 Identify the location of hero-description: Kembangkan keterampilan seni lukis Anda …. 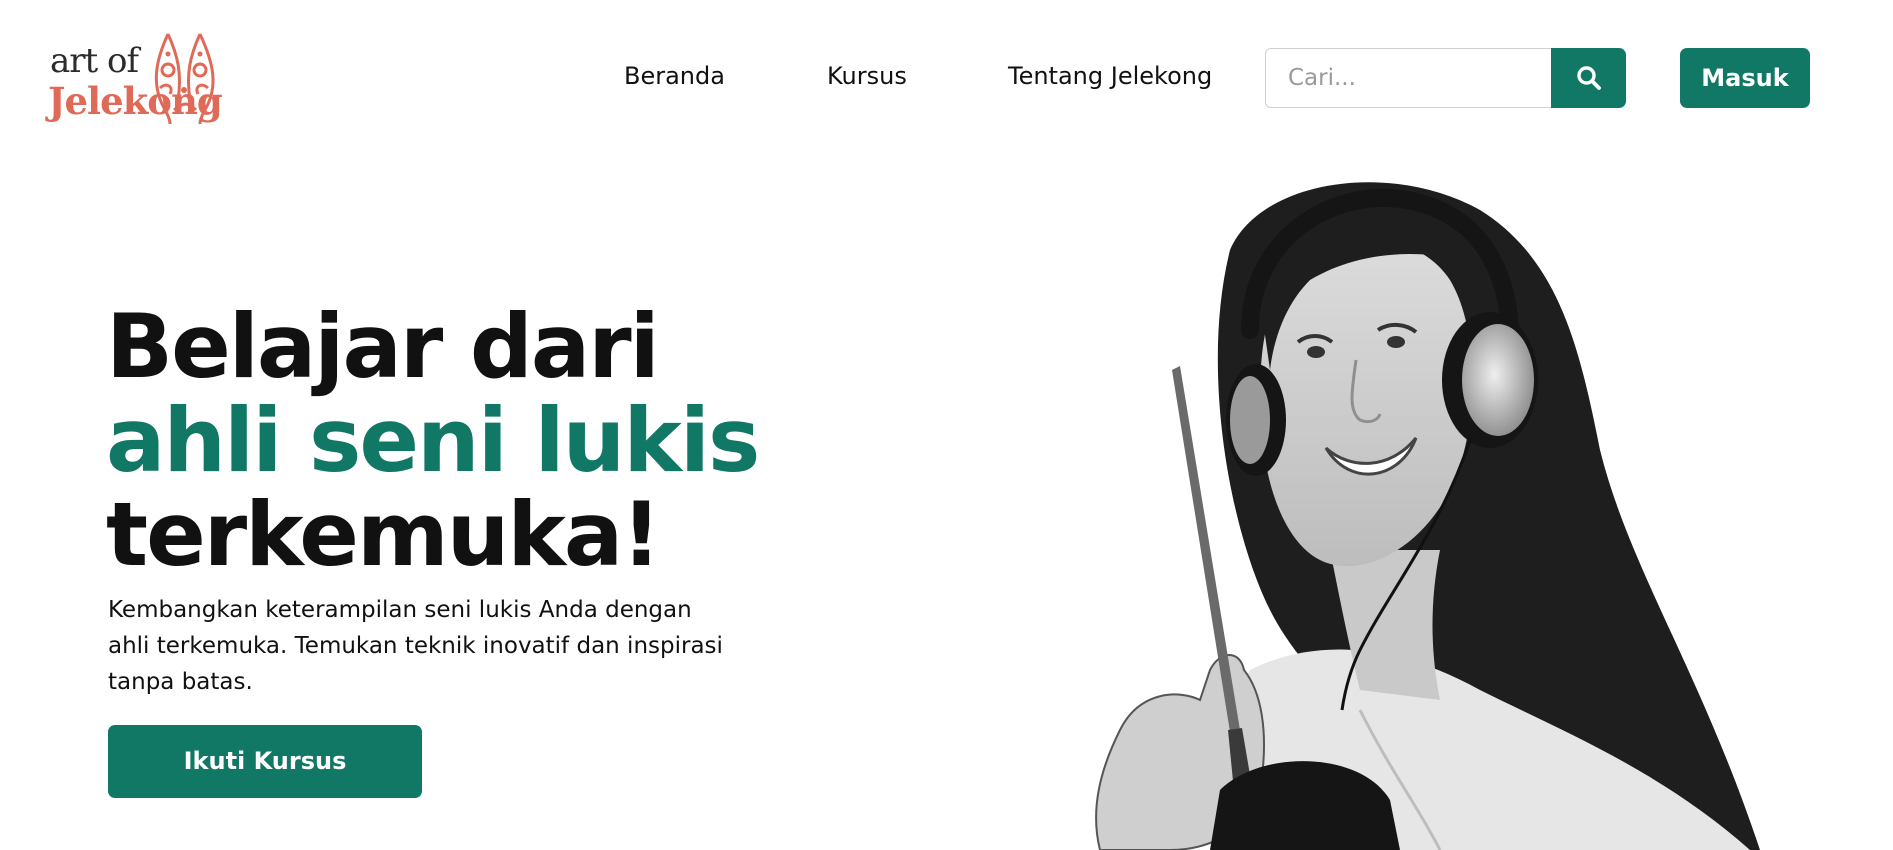
(415, 646).